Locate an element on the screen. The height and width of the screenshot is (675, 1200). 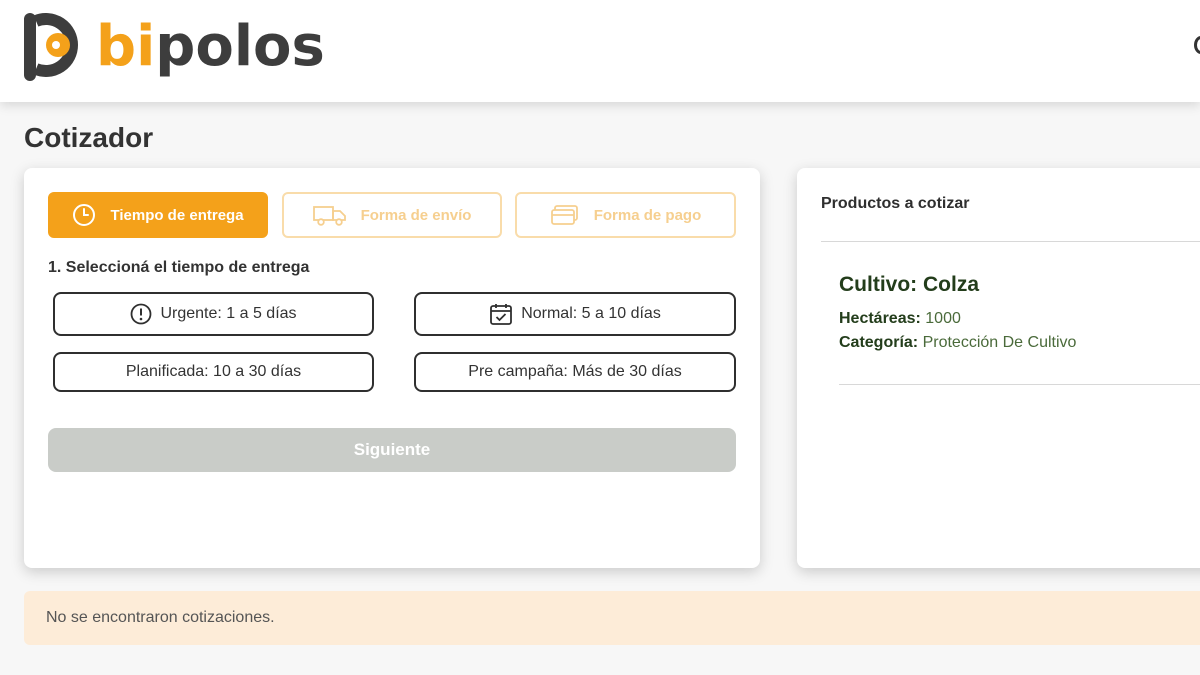
option-normal: Normal: 5 a 10 días is located at coordinates (575, 314).